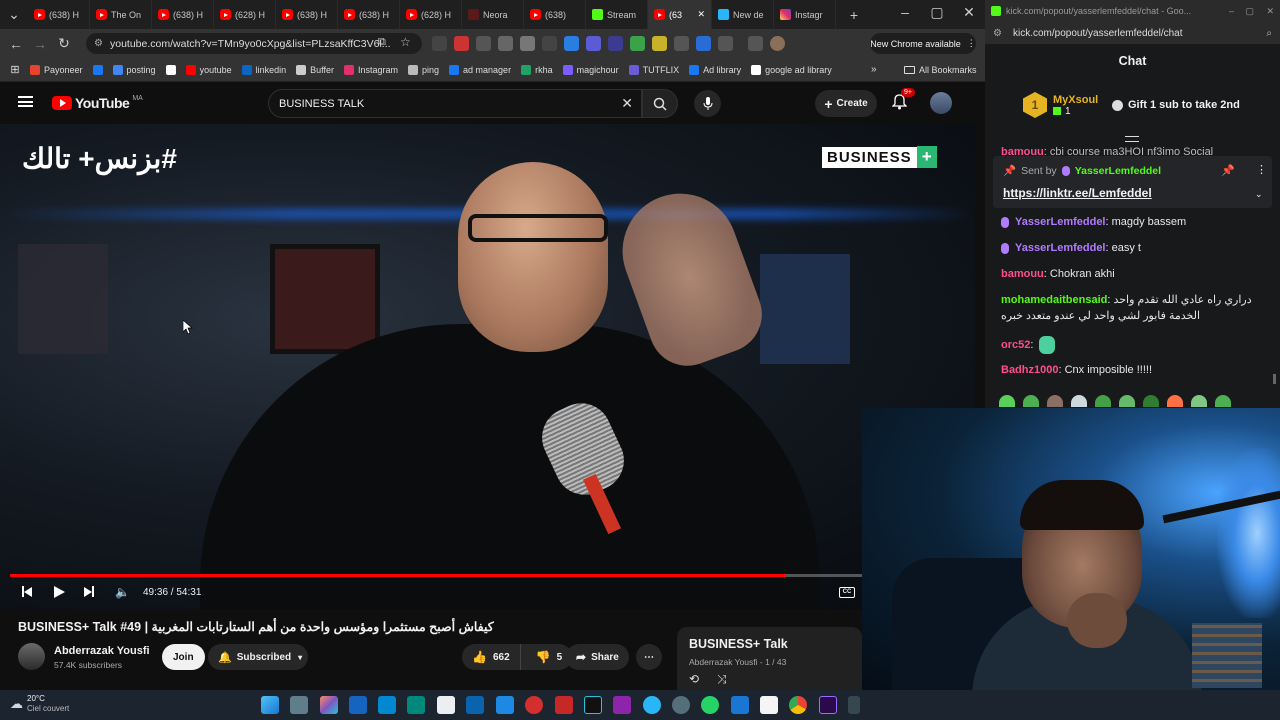 The image size is (1280, 720). I want to click on clear-search-icon: ✕, so click(627, 103).